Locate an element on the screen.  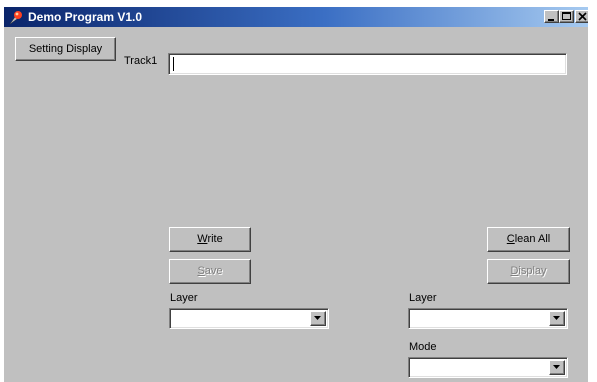
write-button: Write is located at coordinates (210, 239).